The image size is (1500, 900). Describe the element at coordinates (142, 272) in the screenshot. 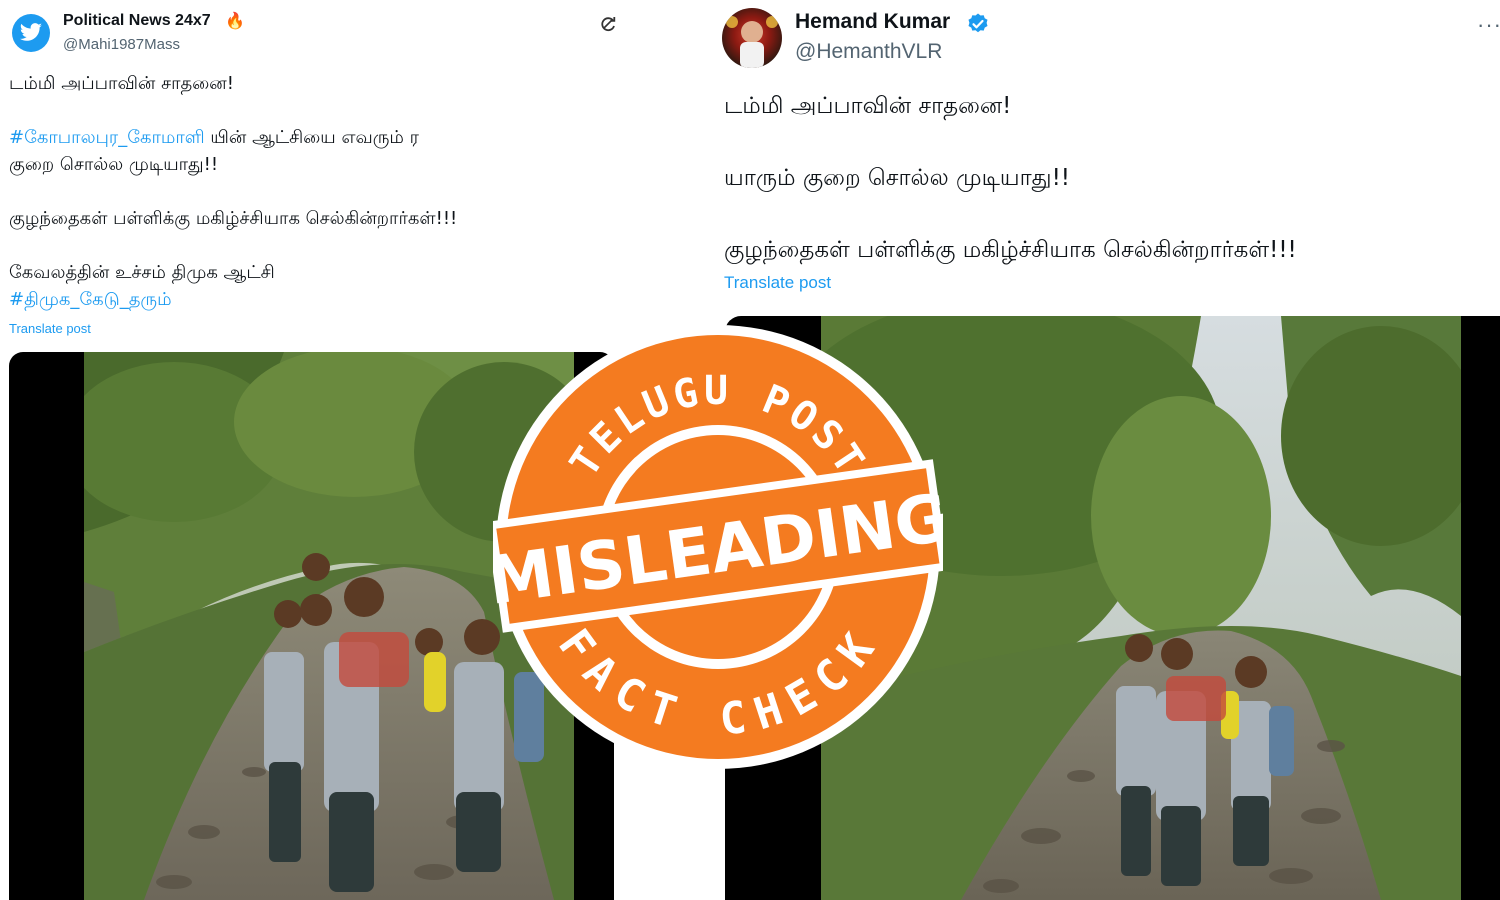

I see `tweet-line: கேவலத்தின் உச்சம் திமுக ஆட்சி` at that location.